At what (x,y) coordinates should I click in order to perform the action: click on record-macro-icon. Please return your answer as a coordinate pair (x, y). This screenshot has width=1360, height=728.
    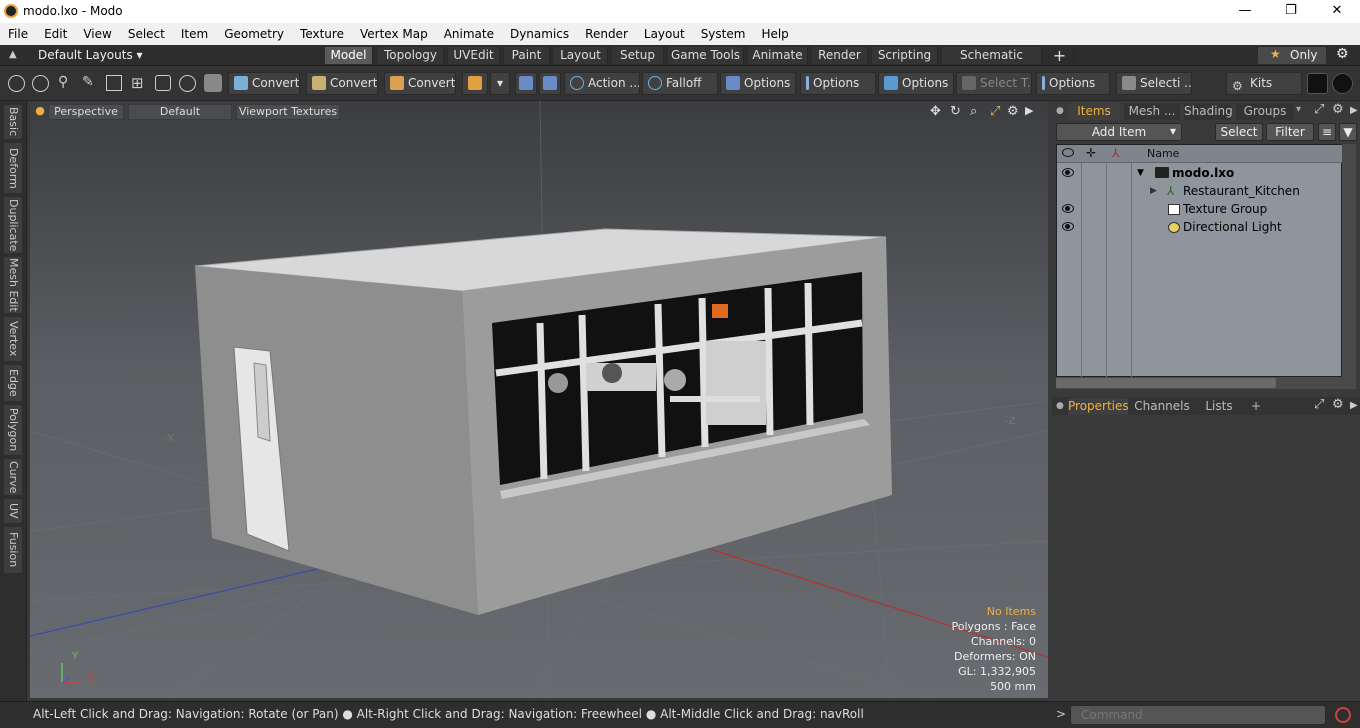
    Looking at the image, I should click on (1343, 715).